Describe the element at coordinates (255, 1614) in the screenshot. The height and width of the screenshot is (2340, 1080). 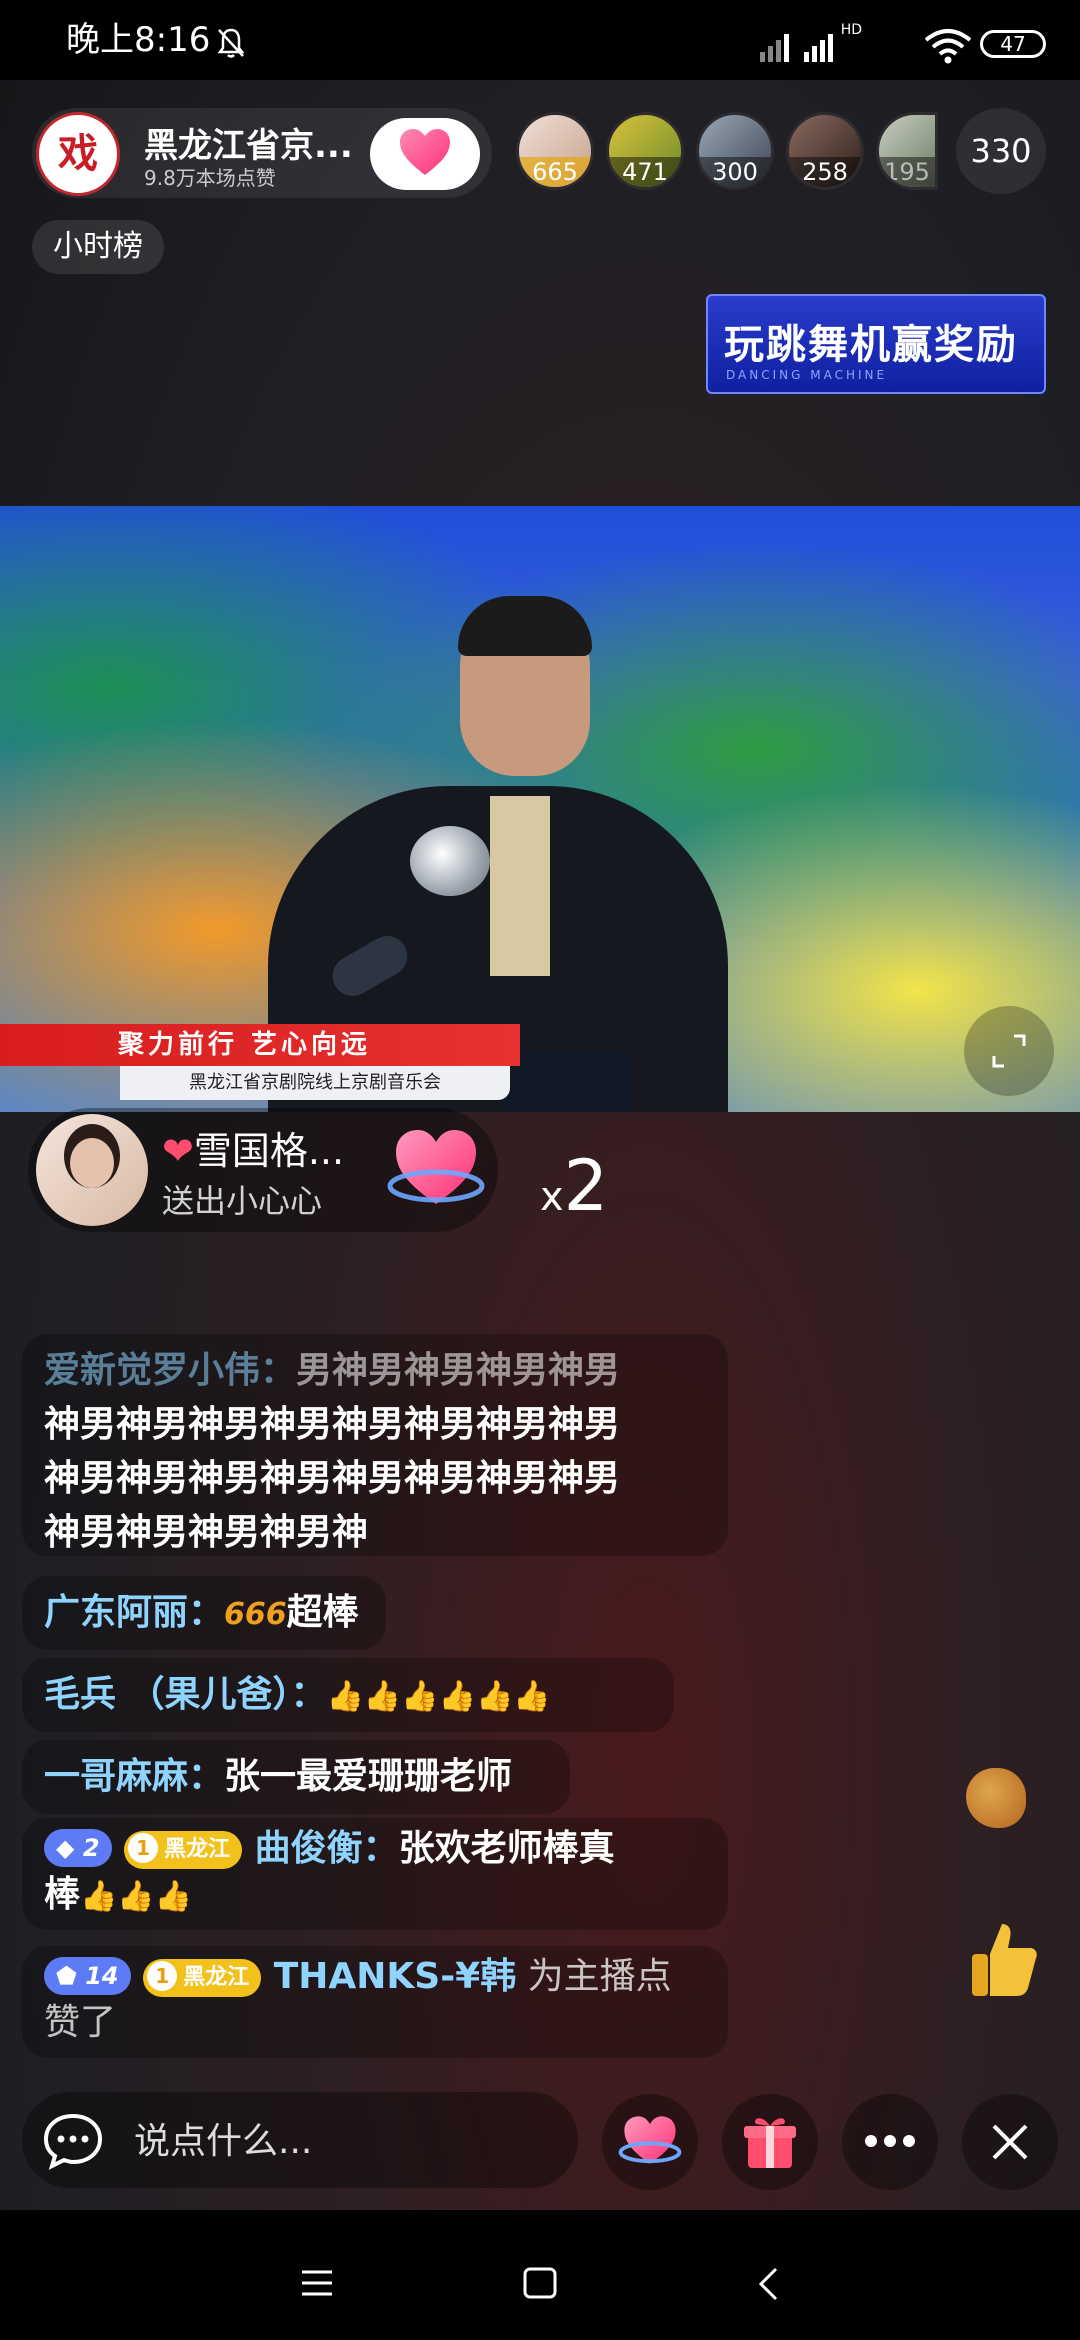
I see `emoji-666: 666` at that location.